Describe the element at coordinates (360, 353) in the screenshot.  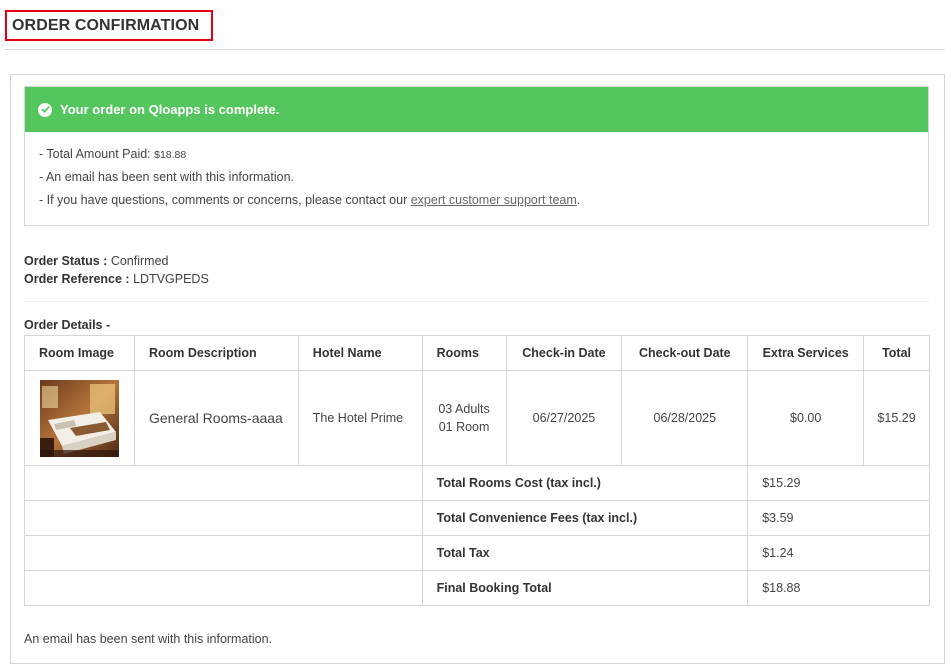
I see `header-hotel-name: Hotel Name` at that location.